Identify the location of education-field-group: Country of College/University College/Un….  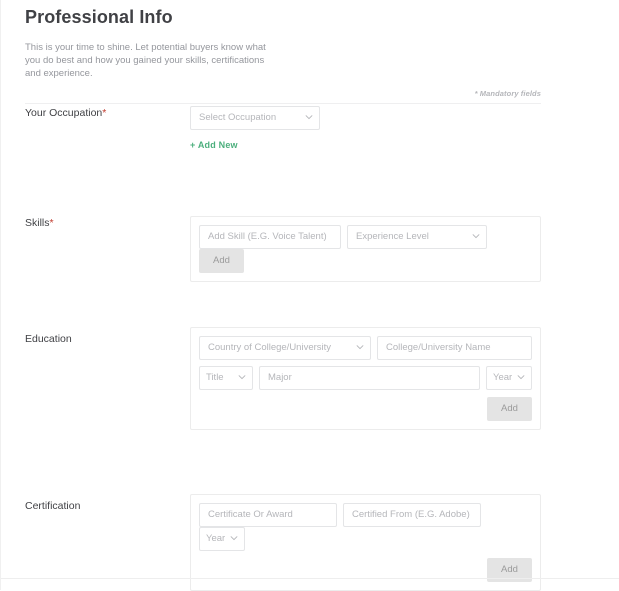
(365, 378).